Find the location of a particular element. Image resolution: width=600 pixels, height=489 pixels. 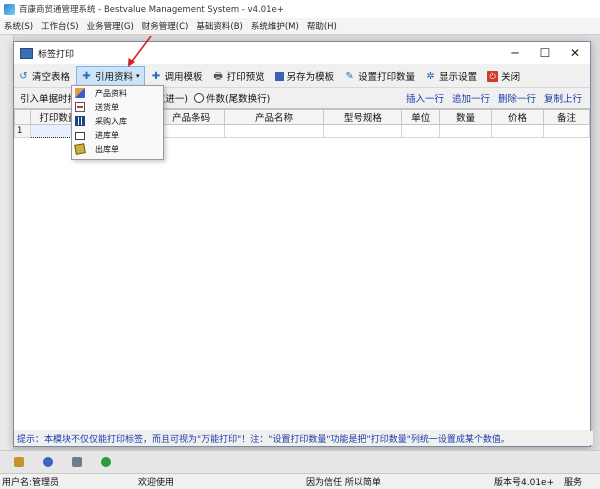

set-print-qty-button: ✎ 设置打印数量 is located at coordinates (379, 76).